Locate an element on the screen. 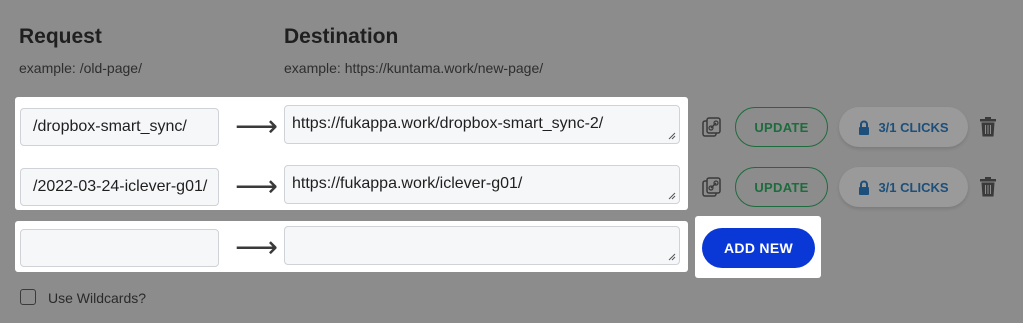 The width and height of the screenshot is (1023, 323). request-heading: Request is located at coordinates (60, 36).